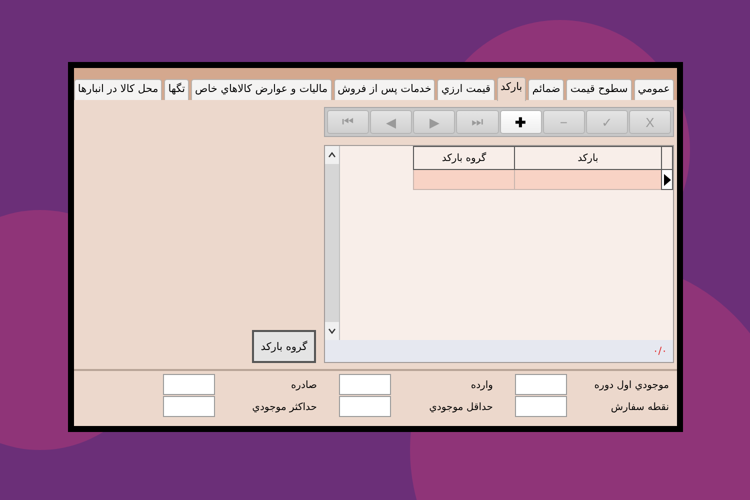  I want to click on tab: قيمت ارزي, so click(466, 89).